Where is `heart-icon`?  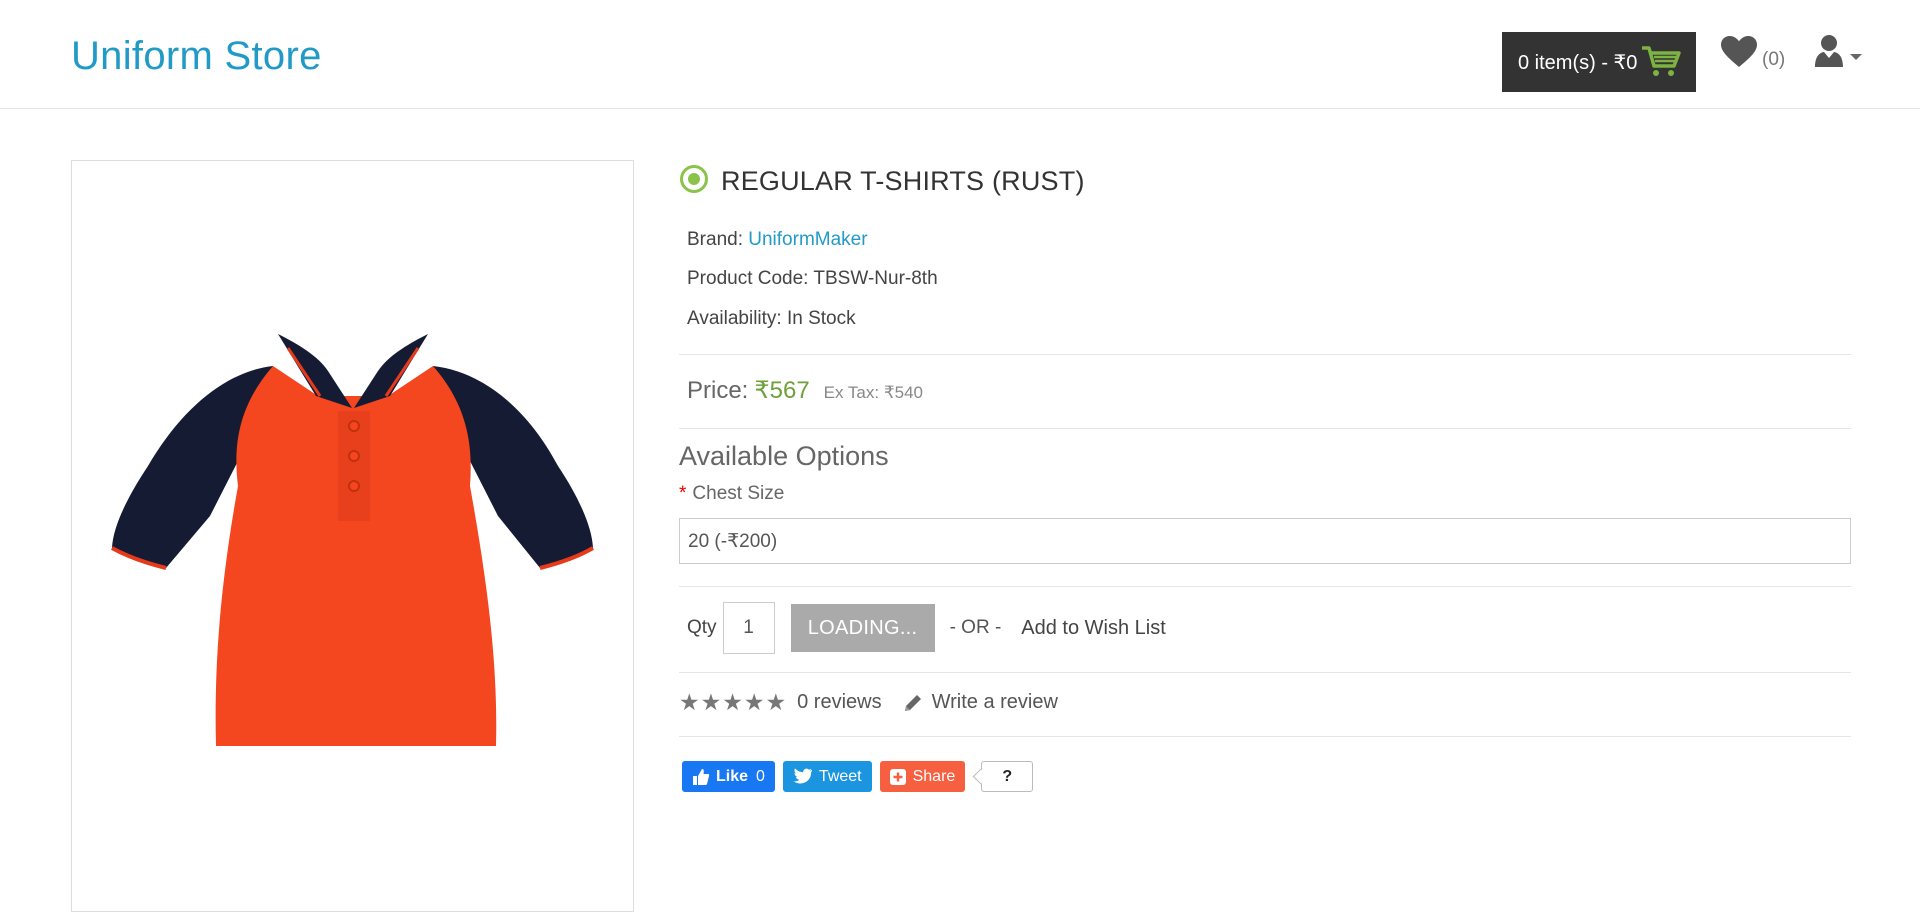 heart-icon is located at coordinates (1739, 54).